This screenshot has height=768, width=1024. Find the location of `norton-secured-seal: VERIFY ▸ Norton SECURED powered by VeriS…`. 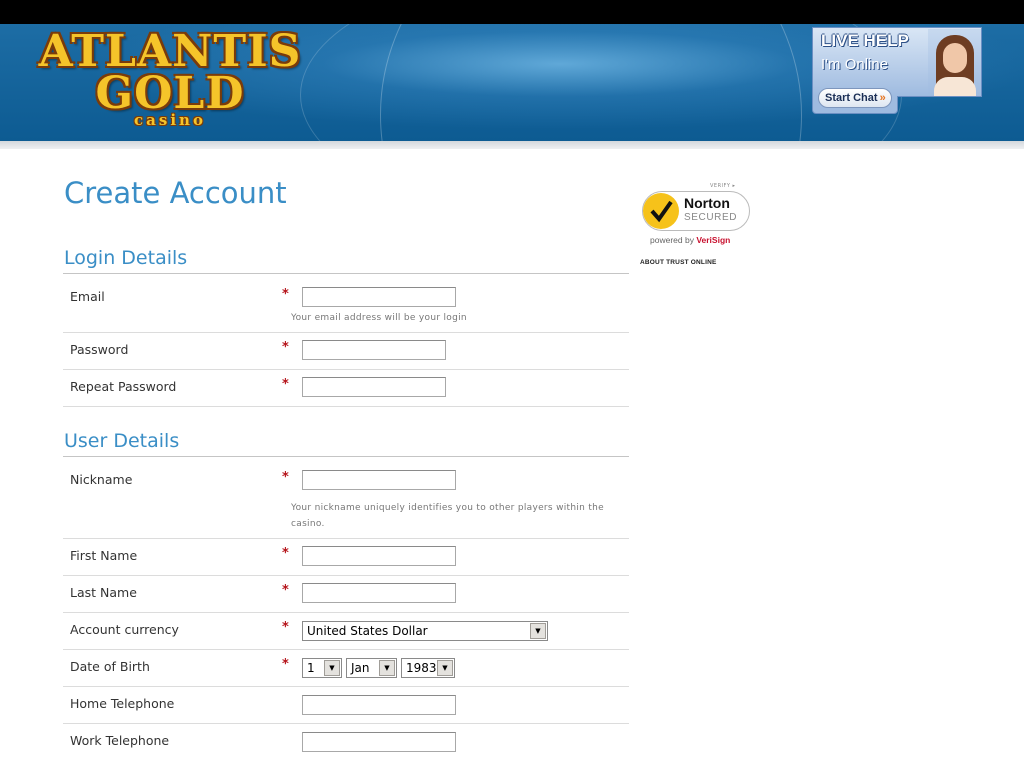

norton-secured-seal: VERIFY ▸ Norton SECURED powered by VeriS… is located at coordinates (696, 215).